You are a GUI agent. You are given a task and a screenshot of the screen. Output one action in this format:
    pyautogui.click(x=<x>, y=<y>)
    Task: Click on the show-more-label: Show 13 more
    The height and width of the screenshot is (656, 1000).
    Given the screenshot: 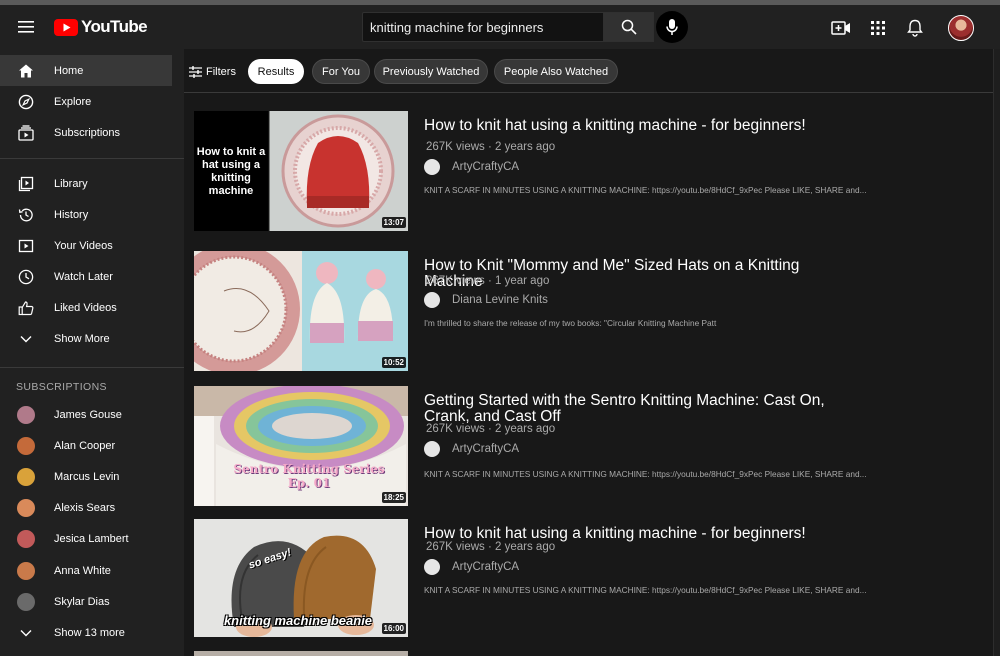 What is the action you would take?
    pyautogui.click(x=89, y=632)
    